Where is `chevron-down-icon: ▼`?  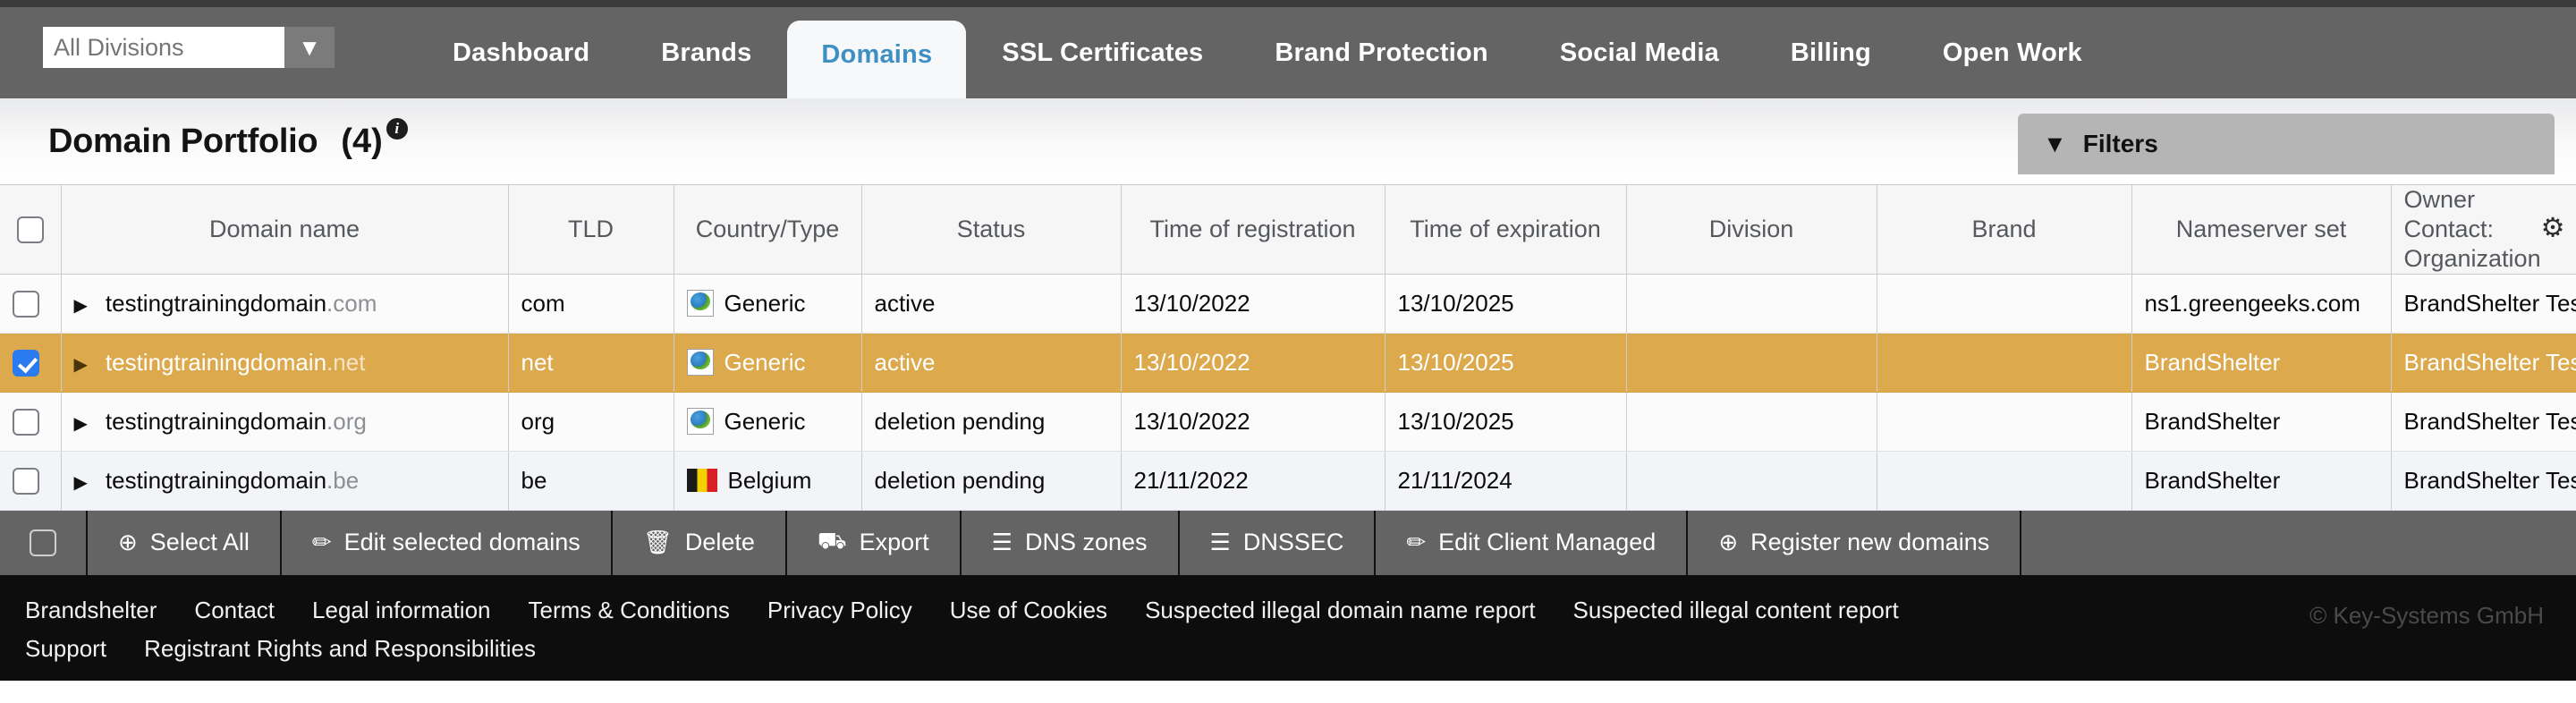
chevron-down-icon: ▼ is located at coordinates (309, 48).